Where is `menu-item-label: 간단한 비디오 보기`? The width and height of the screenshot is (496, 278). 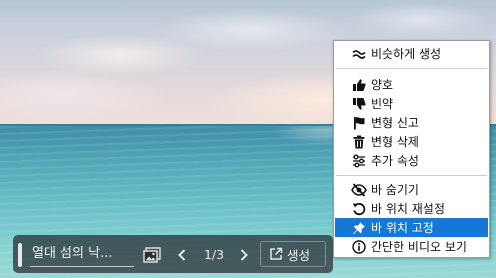
menu-item-label: 간단한 비디오 보기 is located at coordinates (419, 247).